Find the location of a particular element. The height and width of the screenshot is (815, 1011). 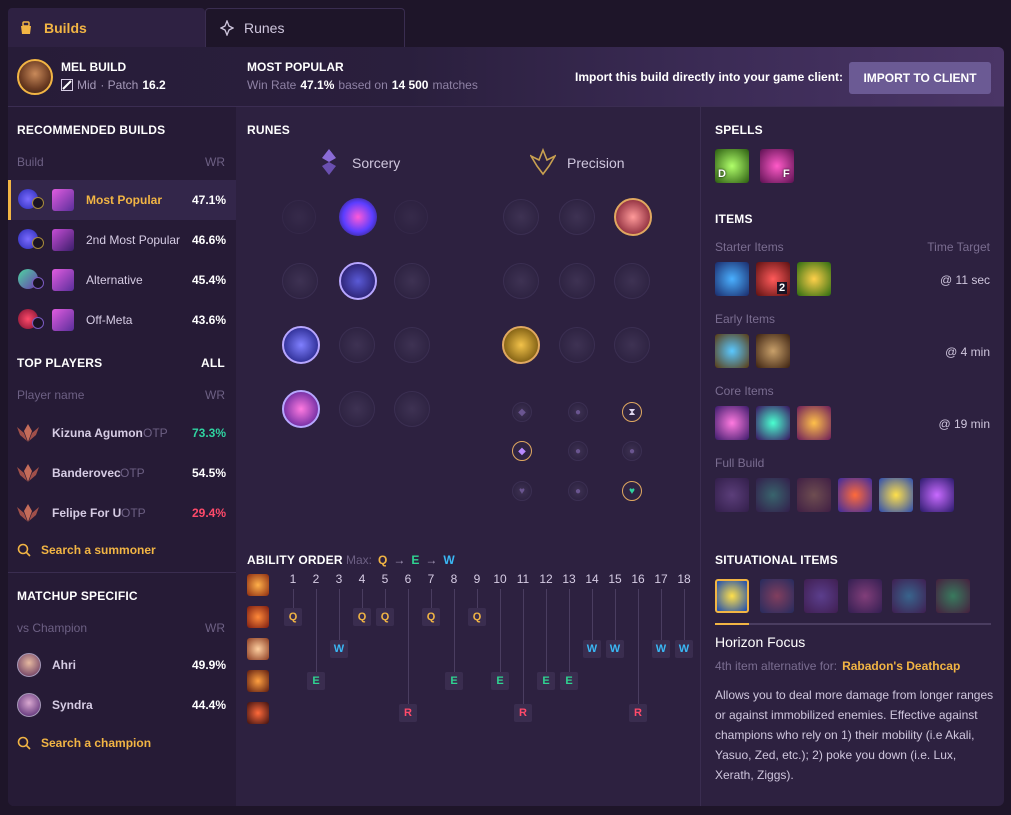

time-target-label: Time Target is located at coordinates (958, 247).